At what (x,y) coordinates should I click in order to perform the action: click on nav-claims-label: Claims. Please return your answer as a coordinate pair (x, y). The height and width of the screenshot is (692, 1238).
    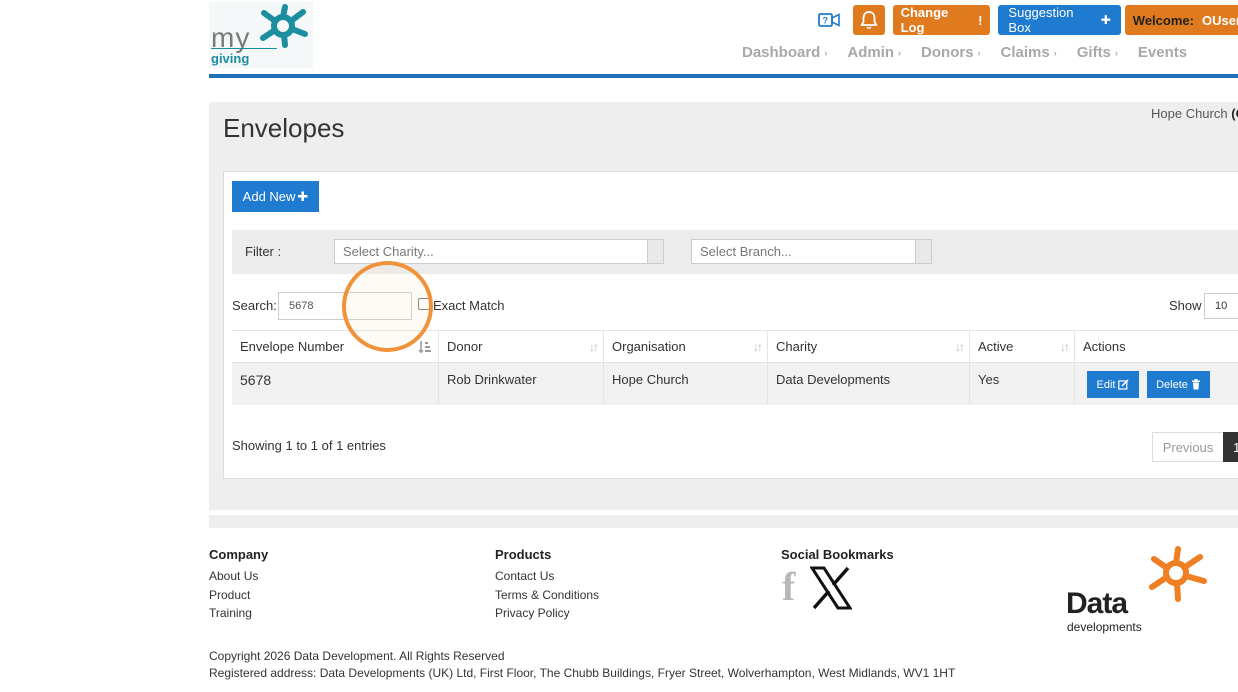
    Looking at the image, I should click on (1025, 52).